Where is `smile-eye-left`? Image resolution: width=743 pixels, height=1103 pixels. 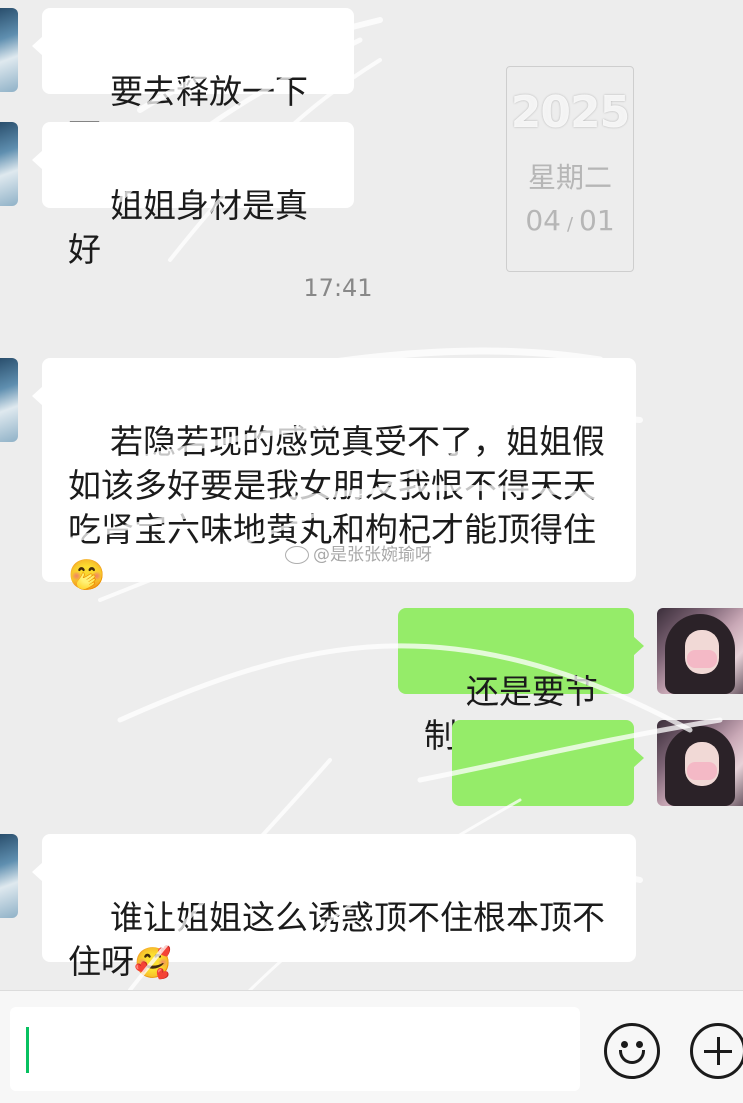 smile-eye-left is located at coordinates (624, 1044).